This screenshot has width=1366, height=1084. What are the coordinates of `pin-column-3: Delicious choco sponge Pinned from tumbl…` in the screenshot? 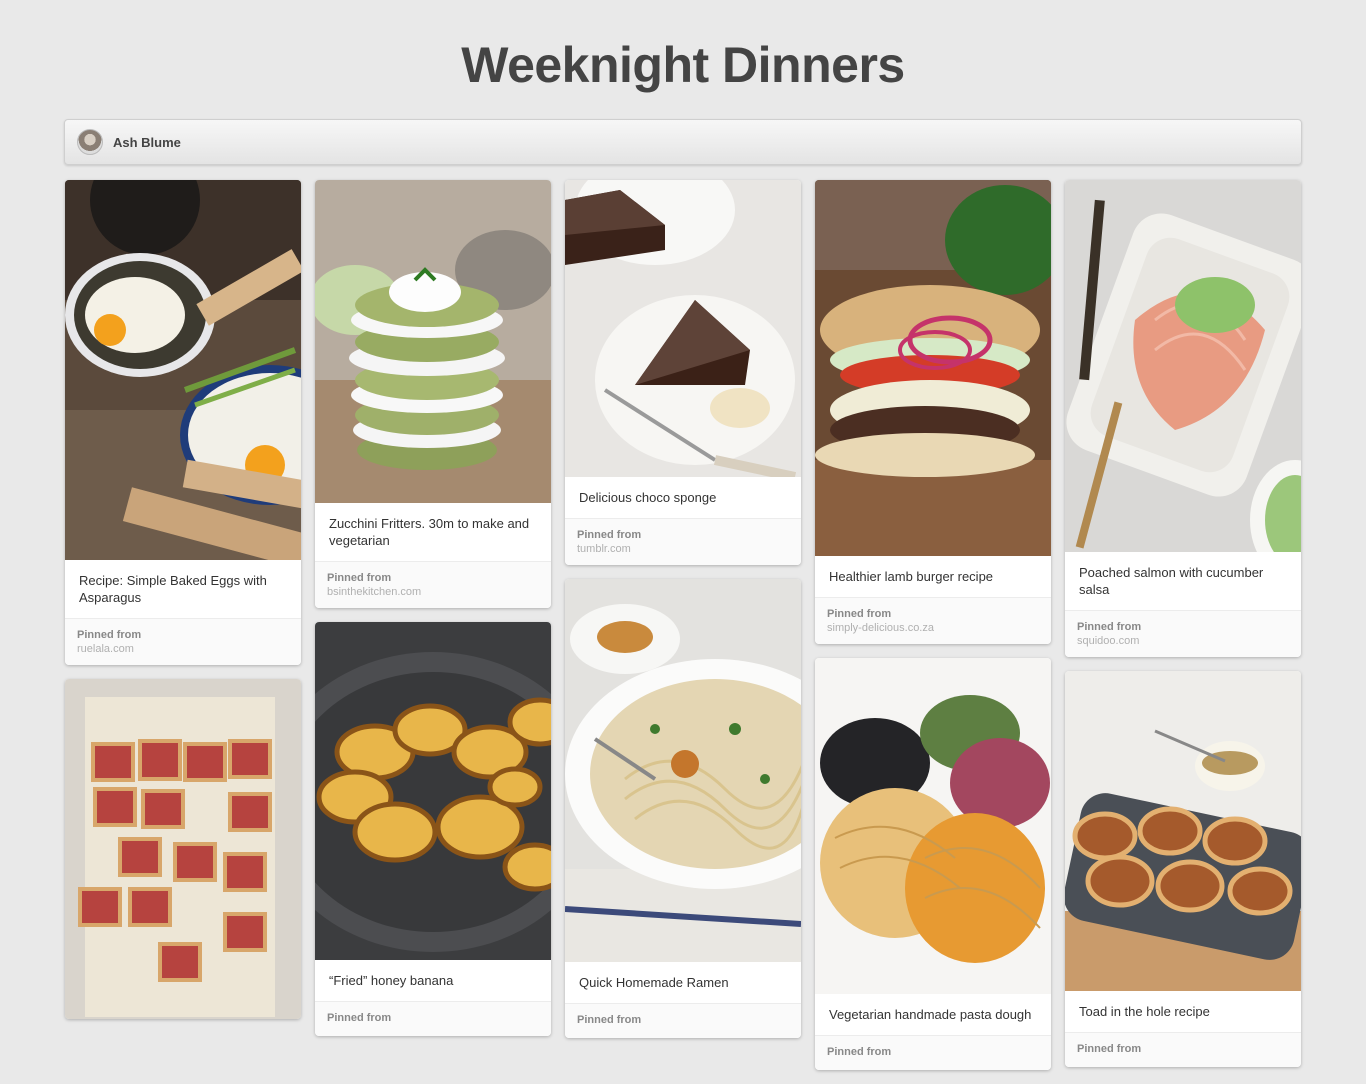 It's located at (683, 616).